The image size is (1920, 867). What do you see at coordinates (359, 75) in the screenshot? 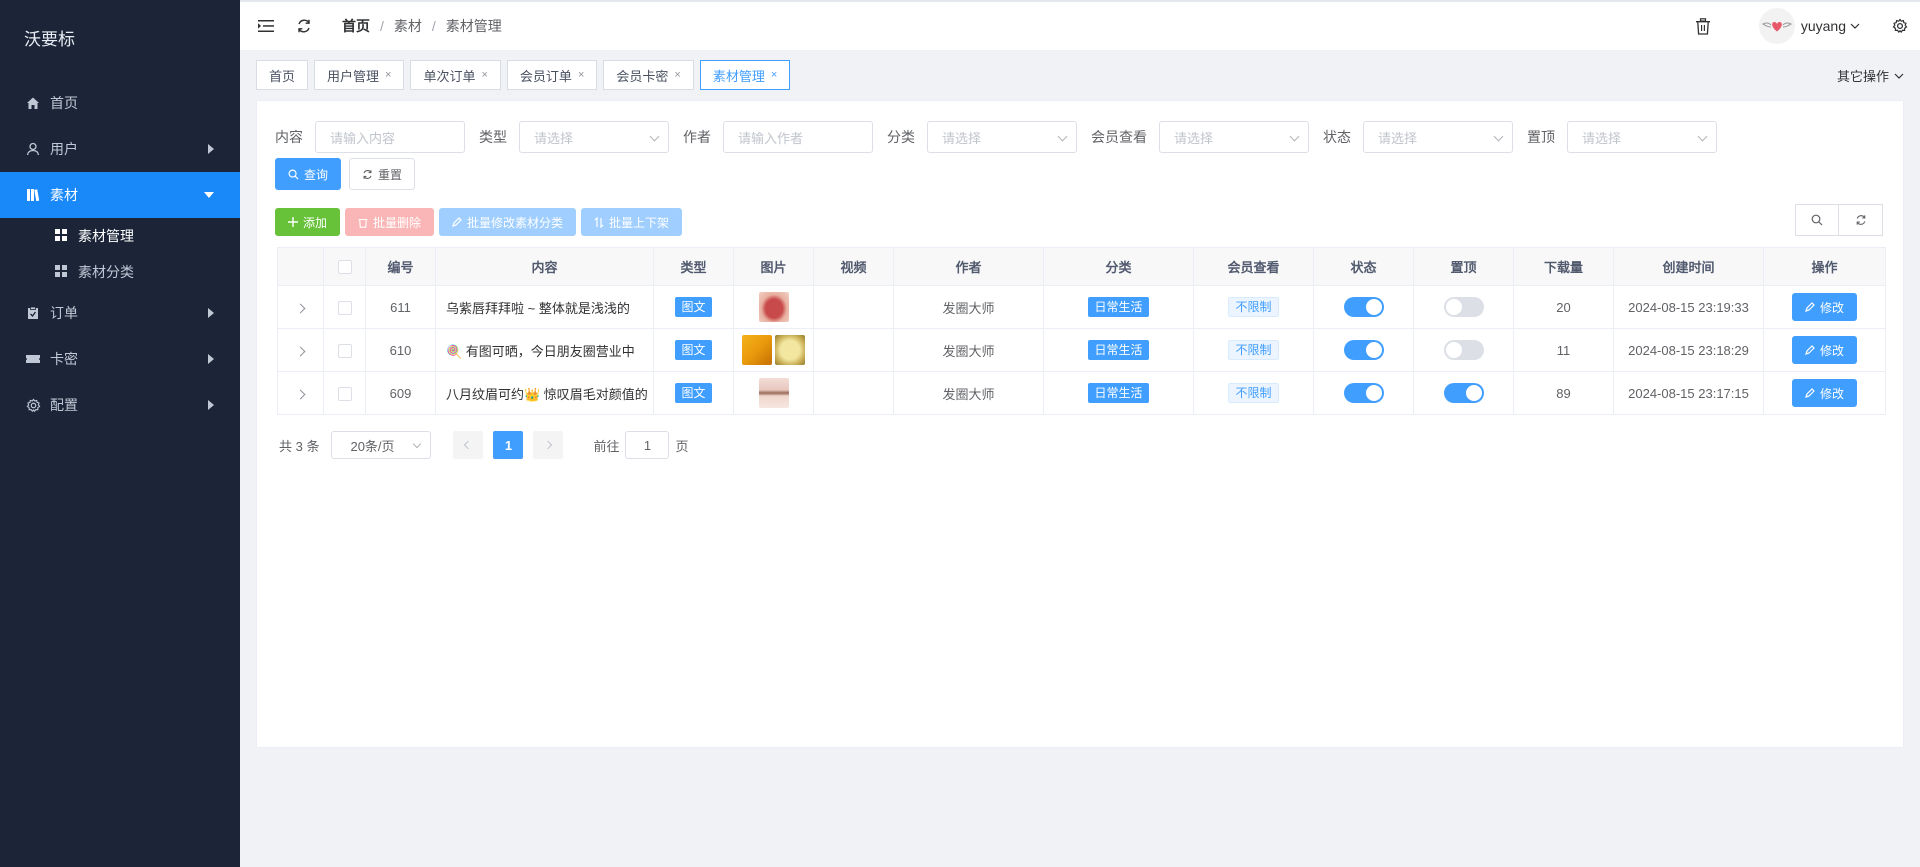
I see `tag-user-manage: 用户管理 ×` at bounding box center [359, 75].